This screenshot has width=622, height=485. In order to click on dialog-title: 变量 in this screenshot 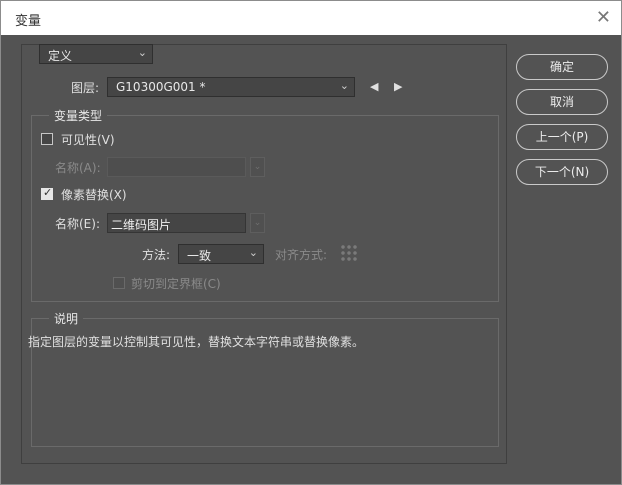, I will do `click(28, 21)`.